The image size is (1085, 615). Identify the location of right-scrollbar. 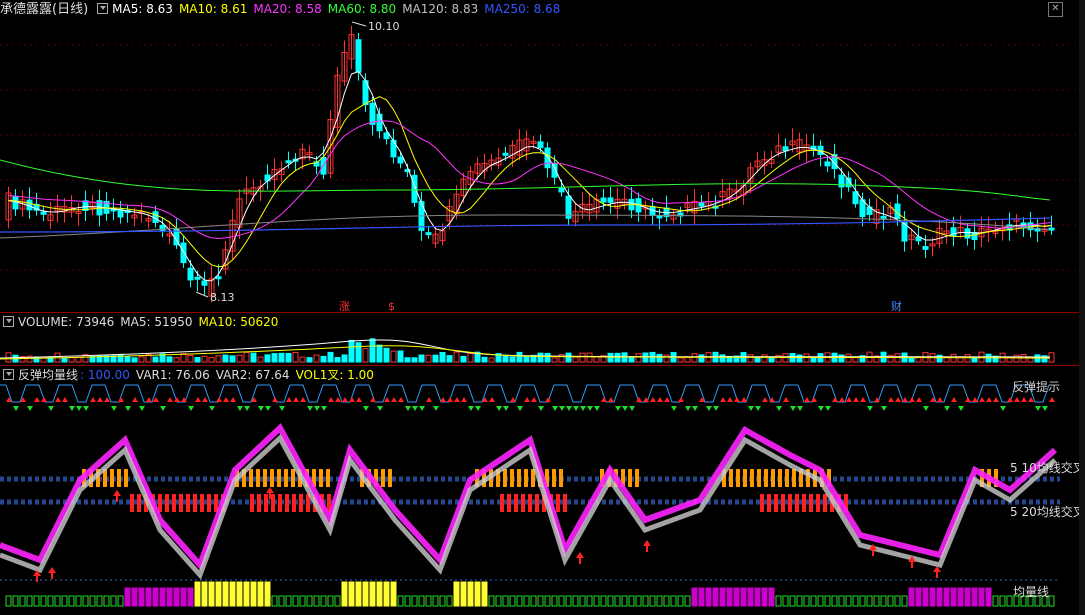
(1082, 307).